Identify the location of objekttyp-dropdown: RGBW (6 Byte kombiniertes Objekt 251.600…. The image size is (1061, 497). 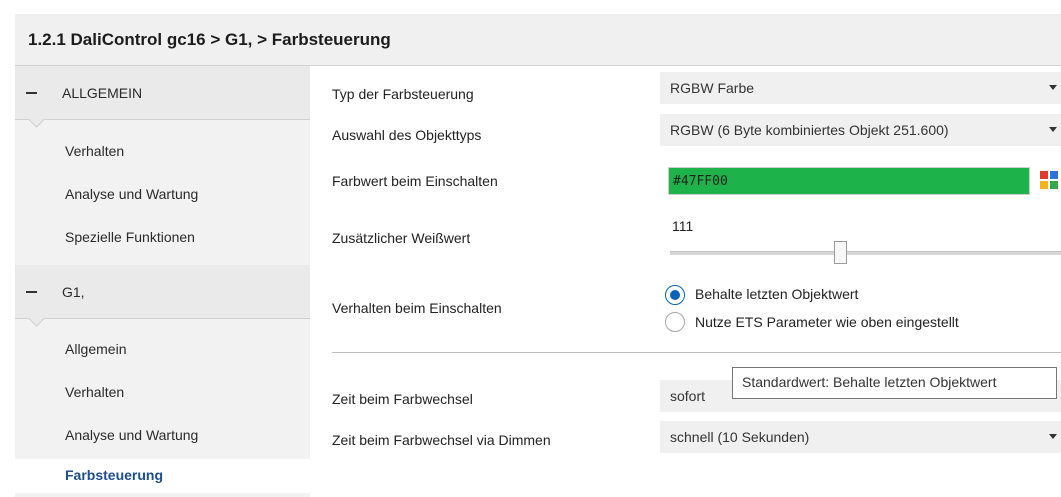
(860, 130).